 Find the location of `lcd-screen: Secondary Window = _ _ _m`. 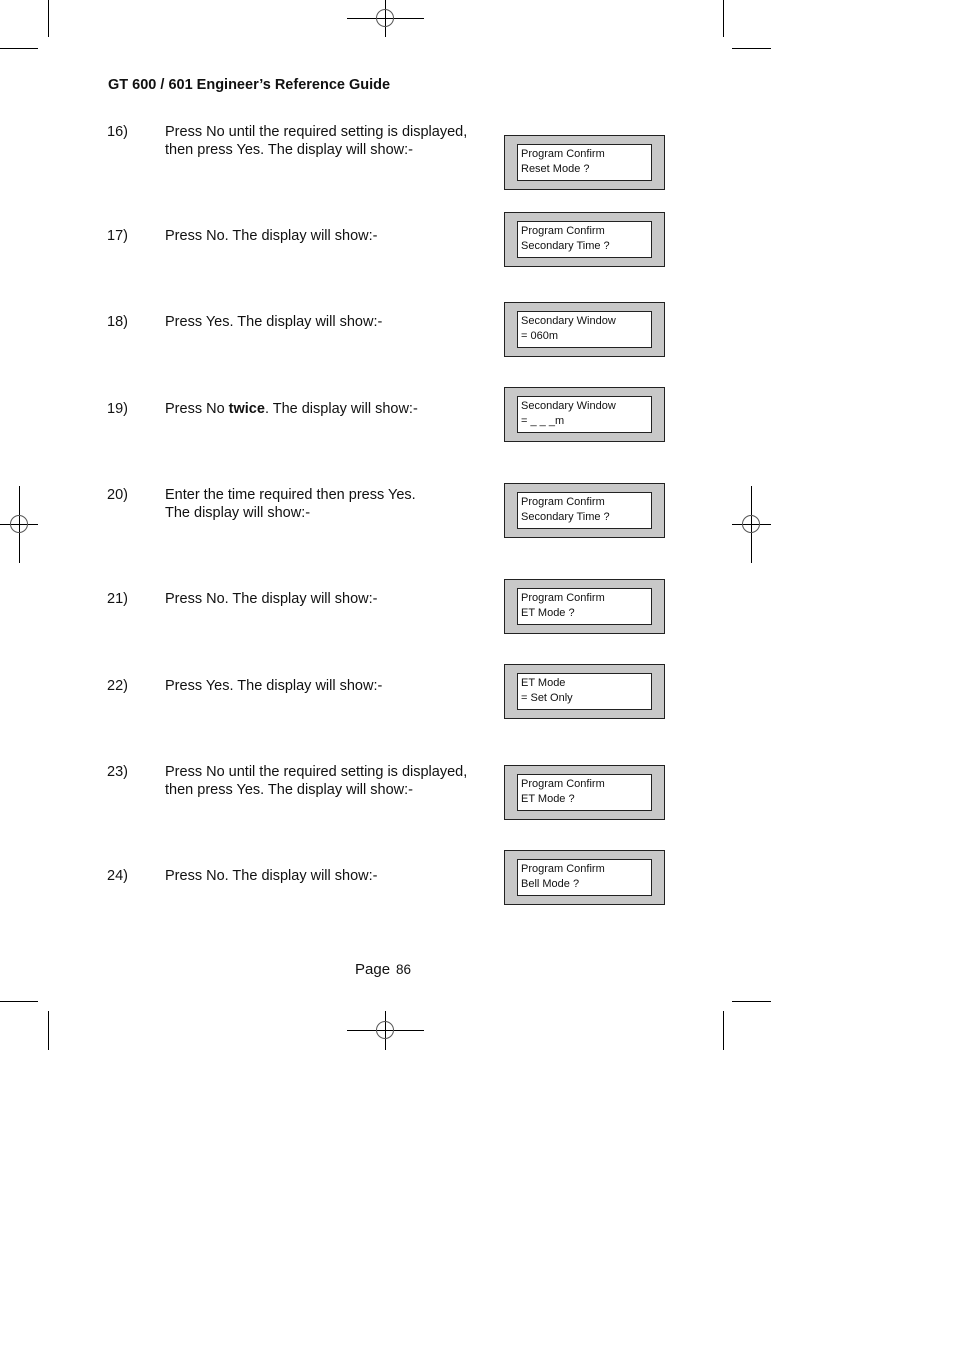

lcd-screen: Secondary Window = _ _ _m is located at coordinates (584, 414).